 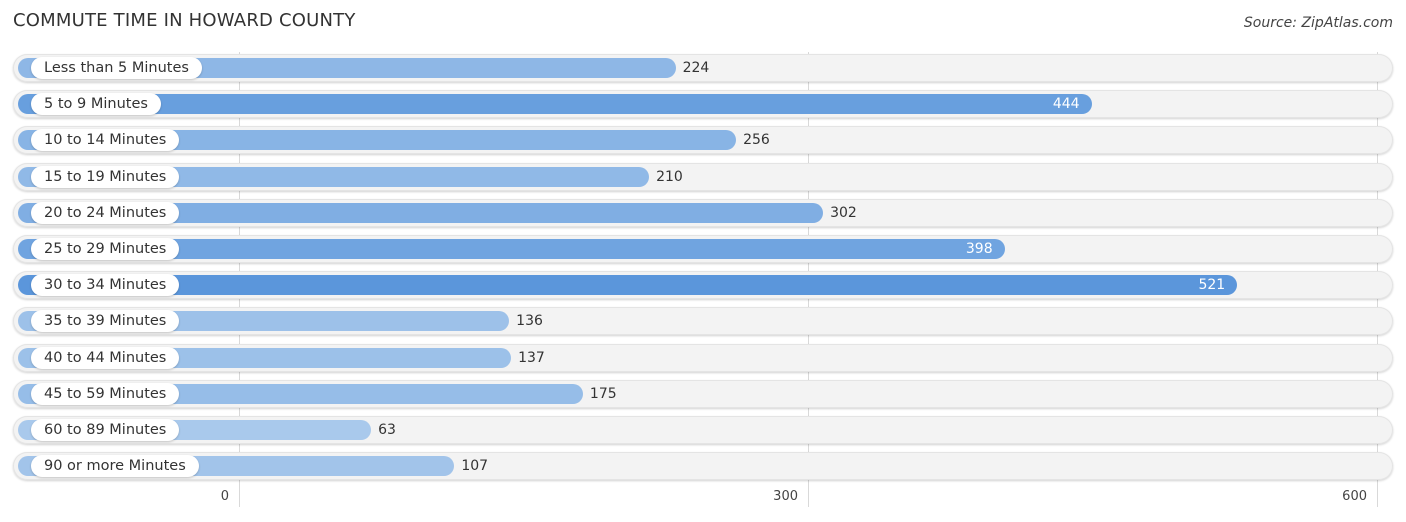 What do you see at coordinates (1318, 23) in the screenshot?
I see `source-label: Source: ZipAtlas.com` at bounding box center [1318, 23].